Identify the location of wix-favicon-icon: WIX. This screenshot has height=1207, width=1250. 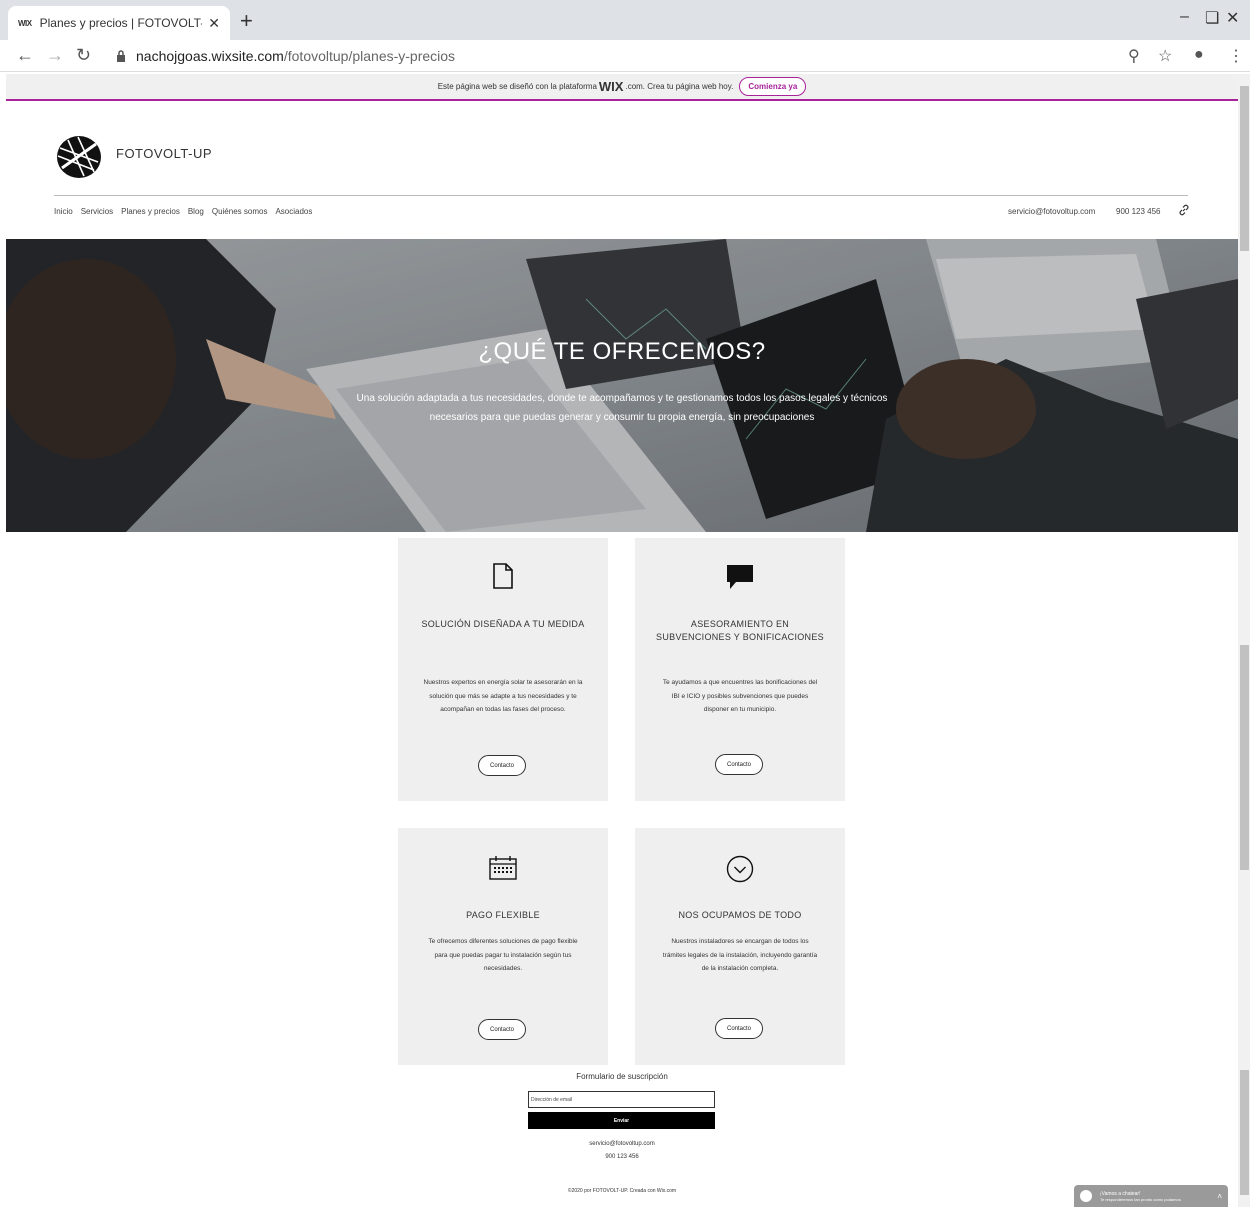
(25, 23).